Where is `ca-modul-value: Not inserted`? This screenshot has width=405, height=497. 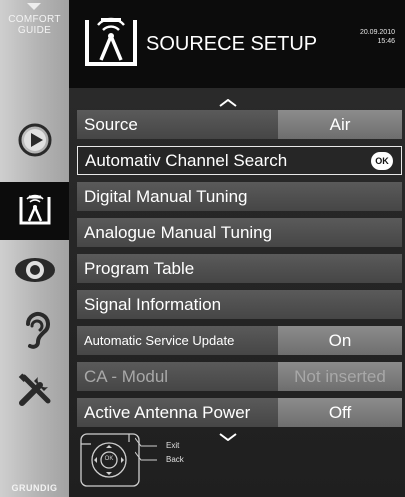
ca-modul-value: Not inserted is located at coordinates (340, 376).